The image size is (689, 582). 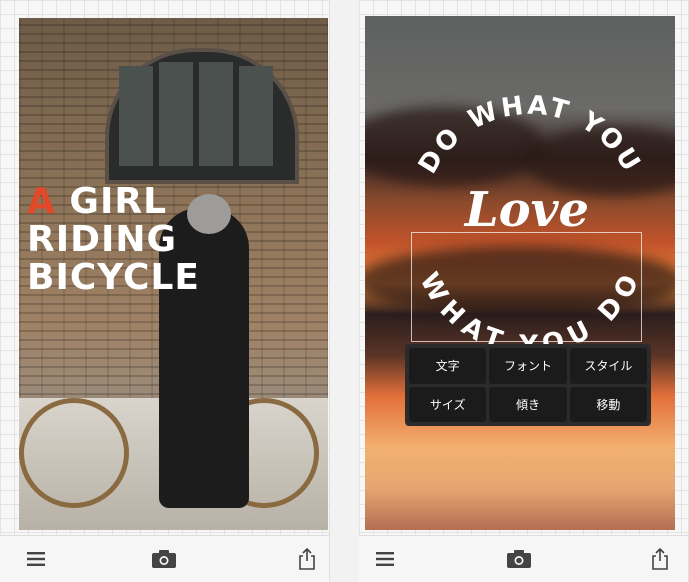 What do you see at coordinates (448, 366) in the screenshot?
I see `text-button: 文字` at bounding box center [448, 366].